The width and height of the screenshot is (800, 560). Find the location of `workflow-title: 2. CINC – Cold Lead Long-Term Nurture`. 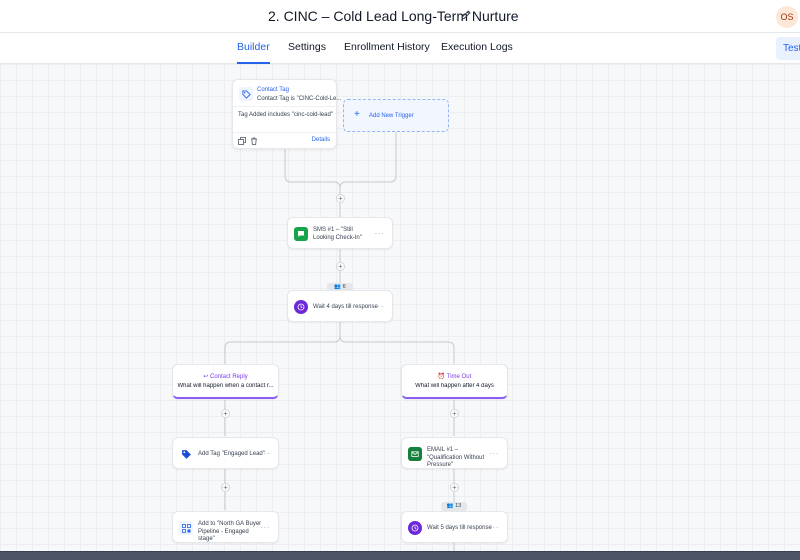

workflow-title: 2. CINC – Cold Lead Long-Term Nurture is located at coordinates (393, 16).